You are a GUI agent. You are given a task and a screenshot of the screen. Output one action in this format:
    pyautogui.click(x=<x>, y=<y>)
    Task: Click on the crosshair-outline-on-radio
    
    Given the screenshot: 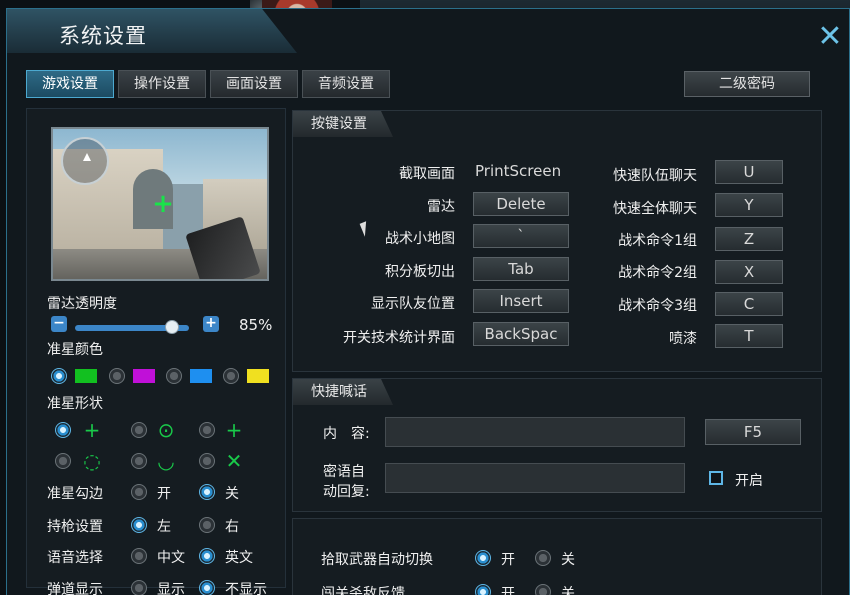 What is the action you would take?
    pyautogui.click(x=139, y=492)
    